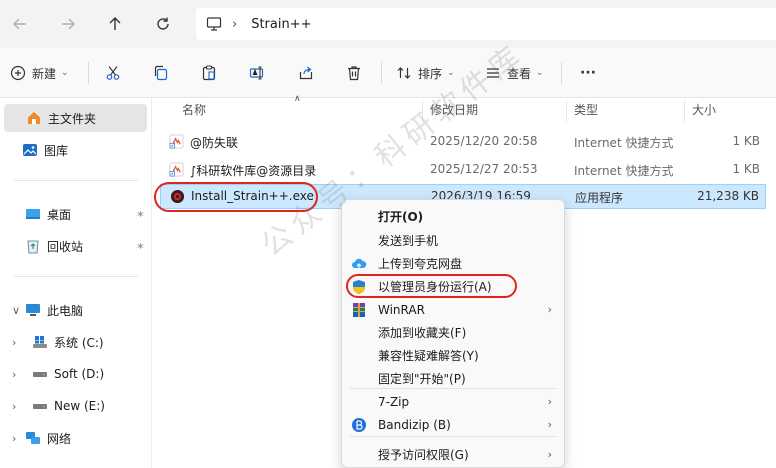 The height and width of the screenshot is (468, 776). Describe the element at coordinates (453, 424) in the screenshot. I see `menu-item-bandizip: Bandizip (B) ›` at that location.